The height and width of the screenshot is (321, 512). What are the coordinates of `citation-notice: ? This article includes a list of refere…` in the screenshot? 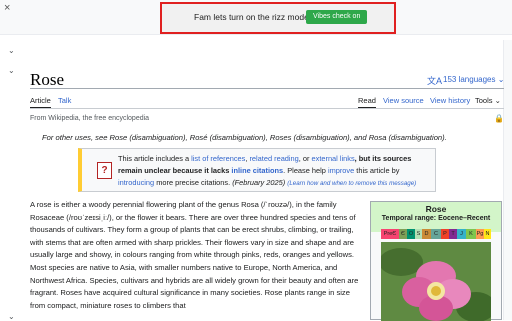 It's located at (257, 170).